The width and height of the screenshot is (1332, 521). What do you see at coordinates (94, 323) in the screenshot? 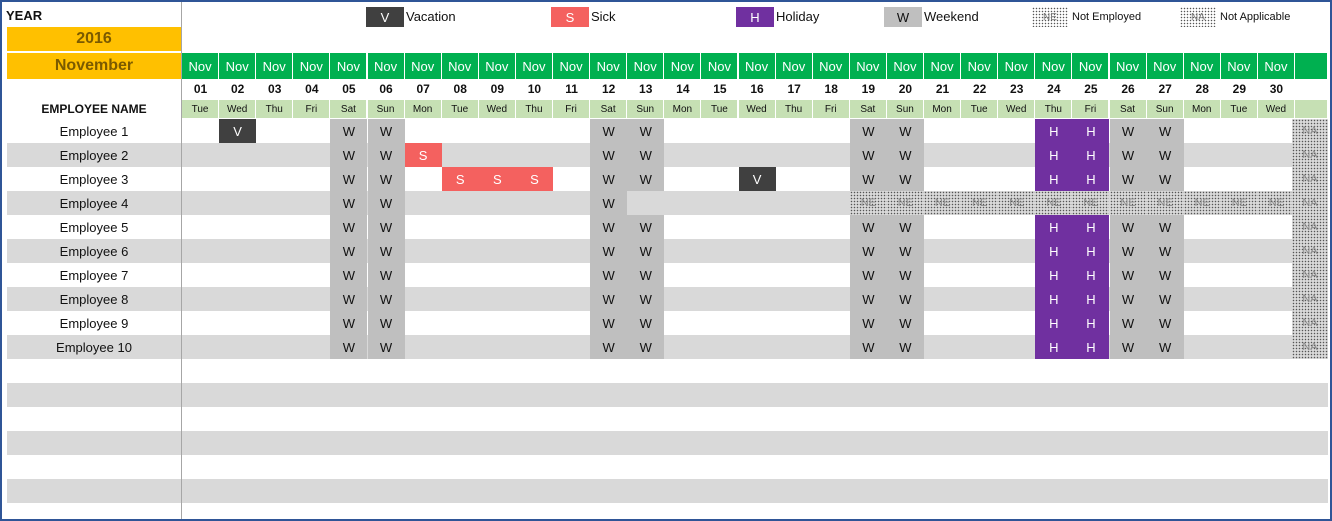
I see `employee-name: Employee 9` at bounding box center [94, 323].